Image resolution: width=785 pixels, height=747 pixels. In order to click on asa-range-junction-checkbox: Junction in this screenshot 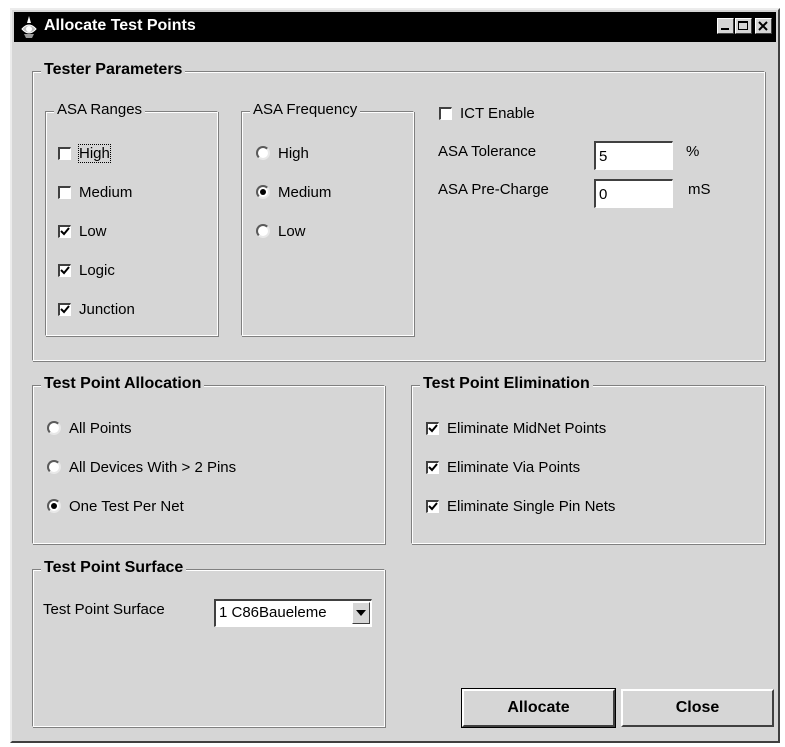, I will do `click(96, 309)`.